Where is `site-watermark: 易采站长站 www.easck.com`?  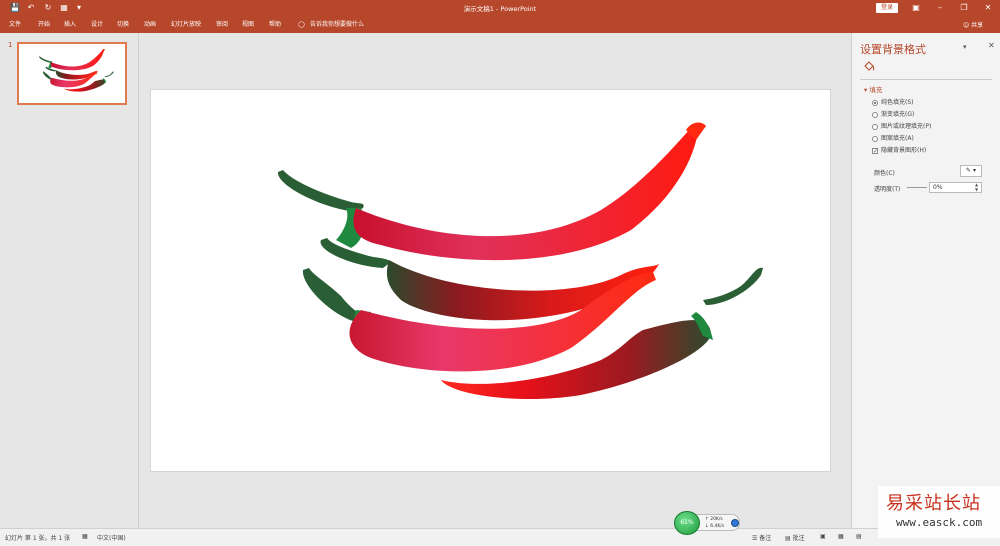
site-watermark: 易采站长站 www.easck.com is located at coordinates (939, 512).